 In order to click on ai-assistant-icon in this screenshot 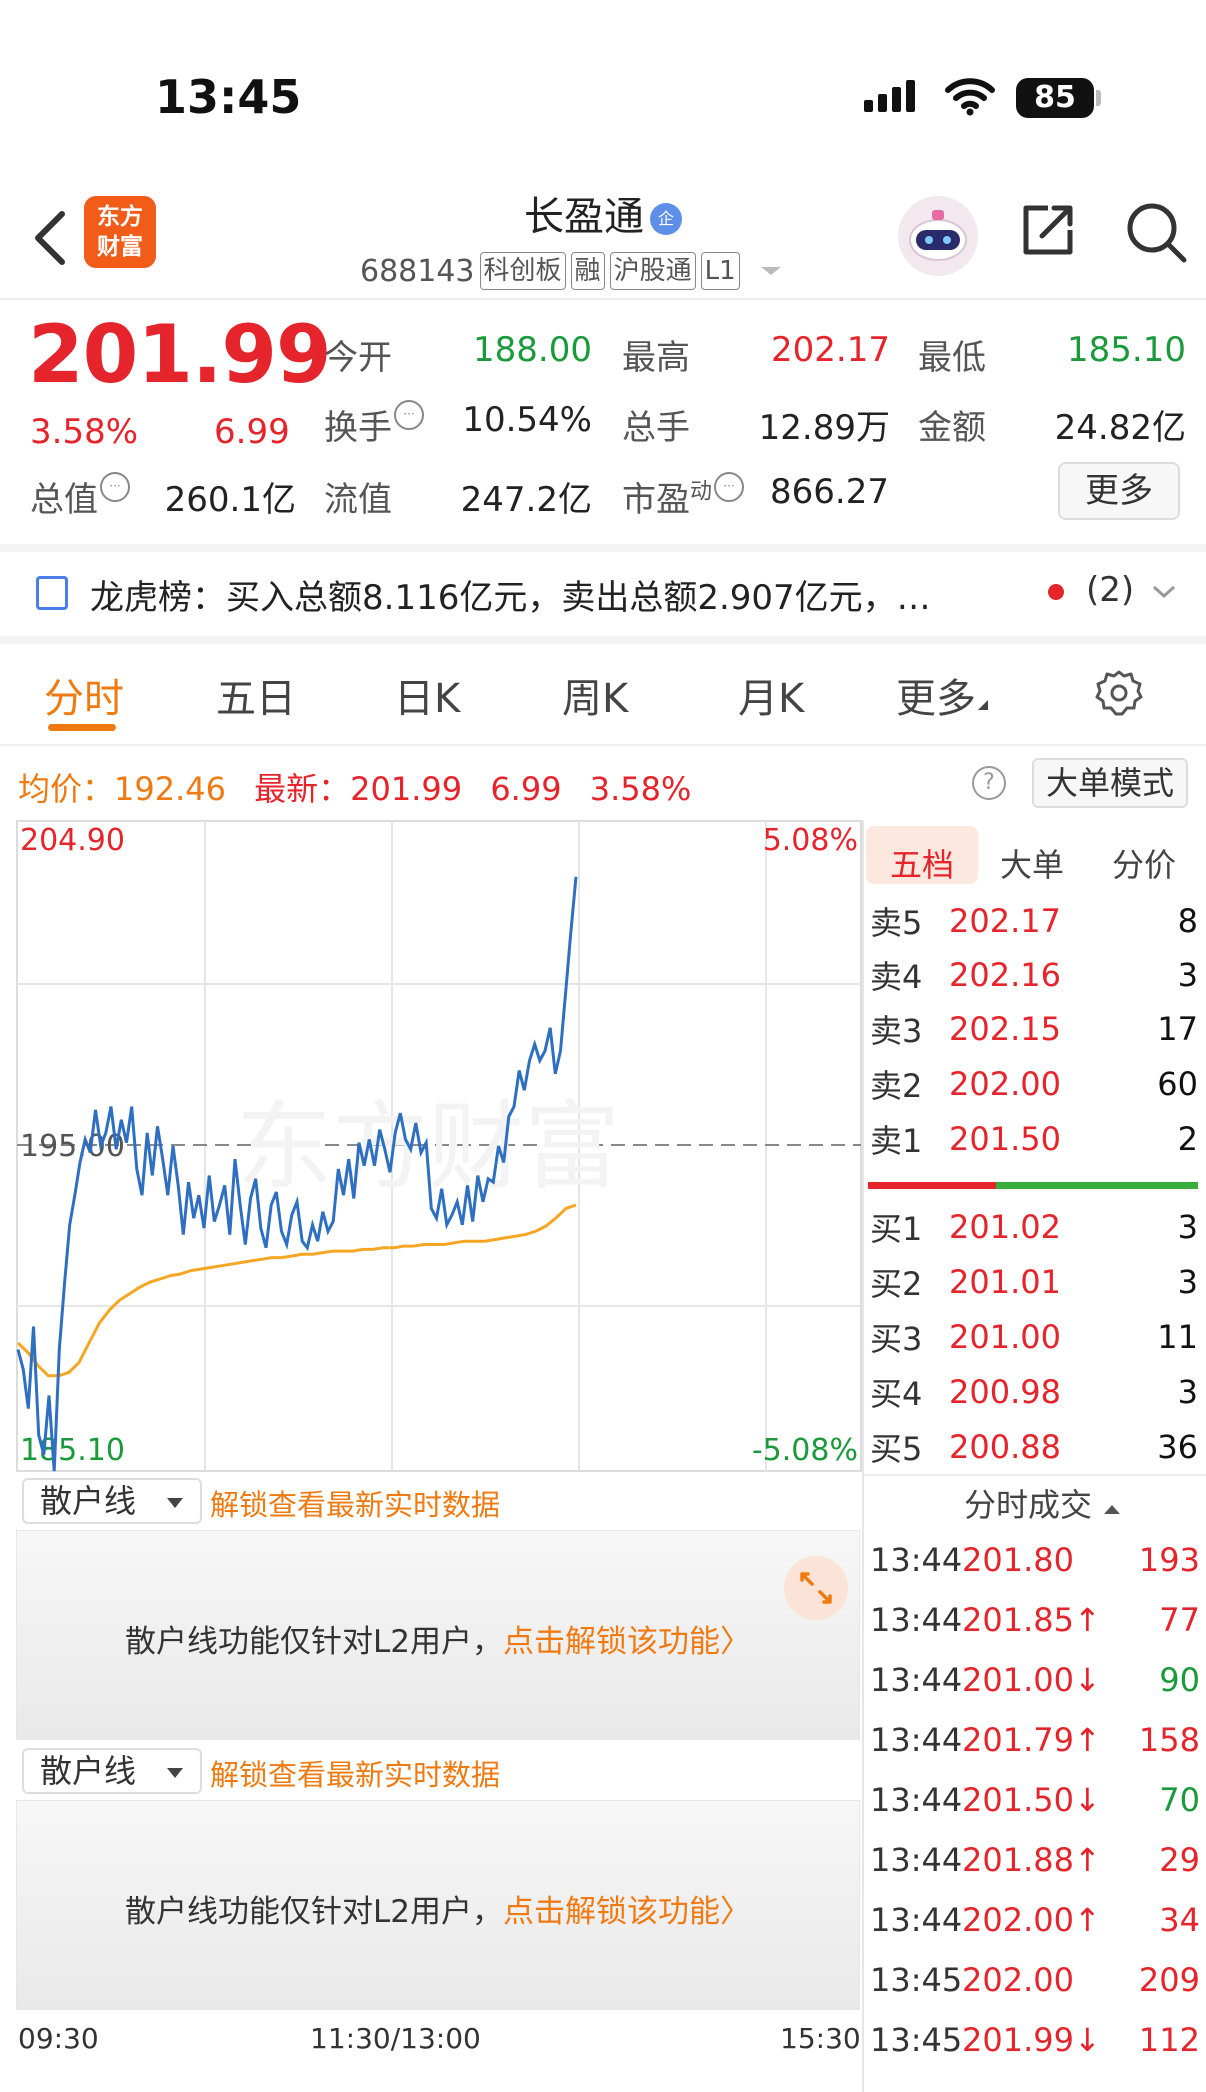, I will do `click(938, 236)`.